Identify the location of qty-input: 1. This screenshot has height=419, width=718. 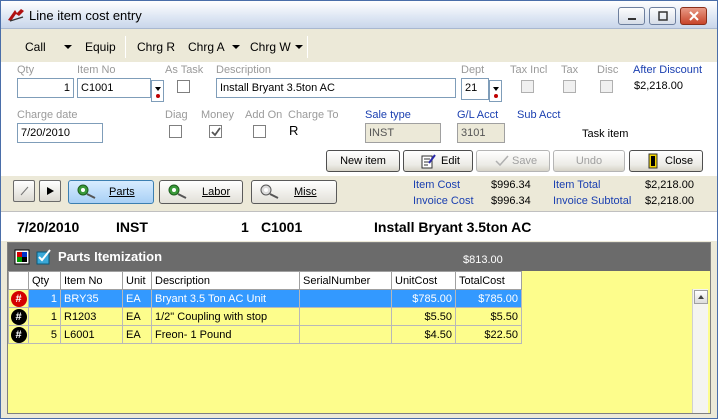
(45, 88).